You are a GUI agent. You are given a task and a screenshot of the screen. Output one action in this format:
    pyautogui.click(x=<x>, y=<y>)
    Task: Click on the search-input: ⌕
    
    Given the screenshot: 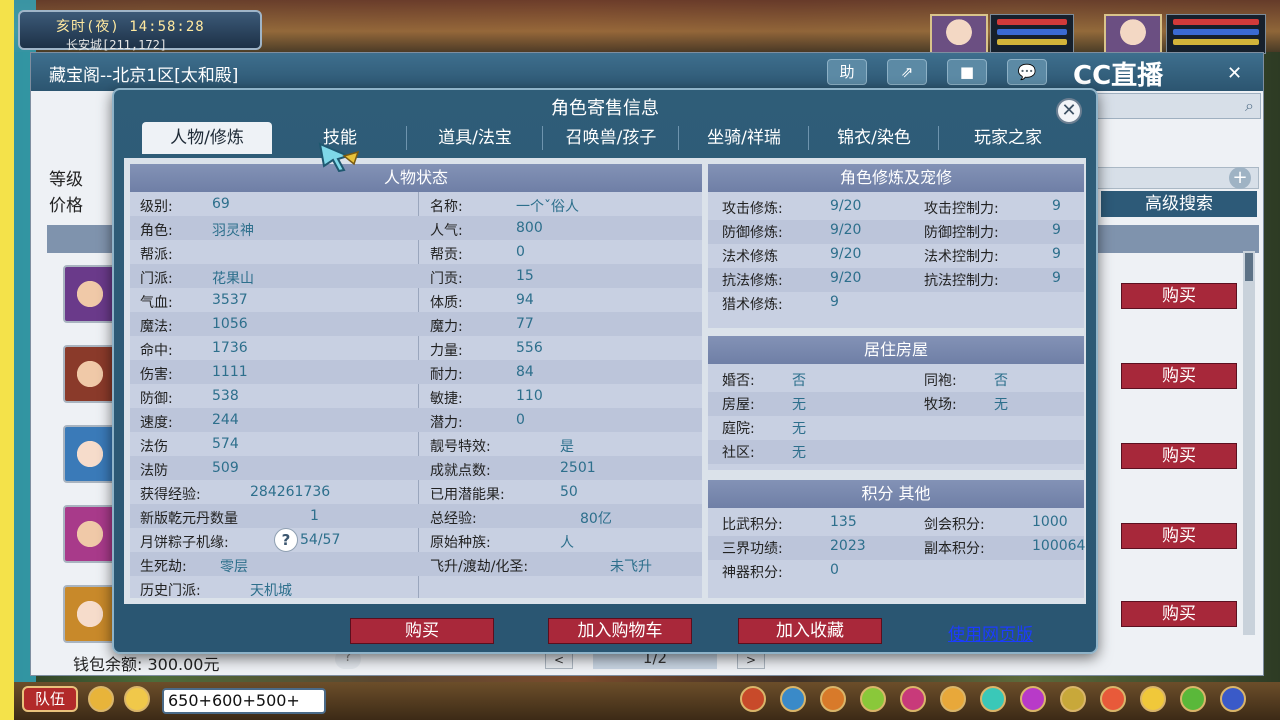 What is the action you would take?
    pyautogui.click(x=1176, y=106)
    